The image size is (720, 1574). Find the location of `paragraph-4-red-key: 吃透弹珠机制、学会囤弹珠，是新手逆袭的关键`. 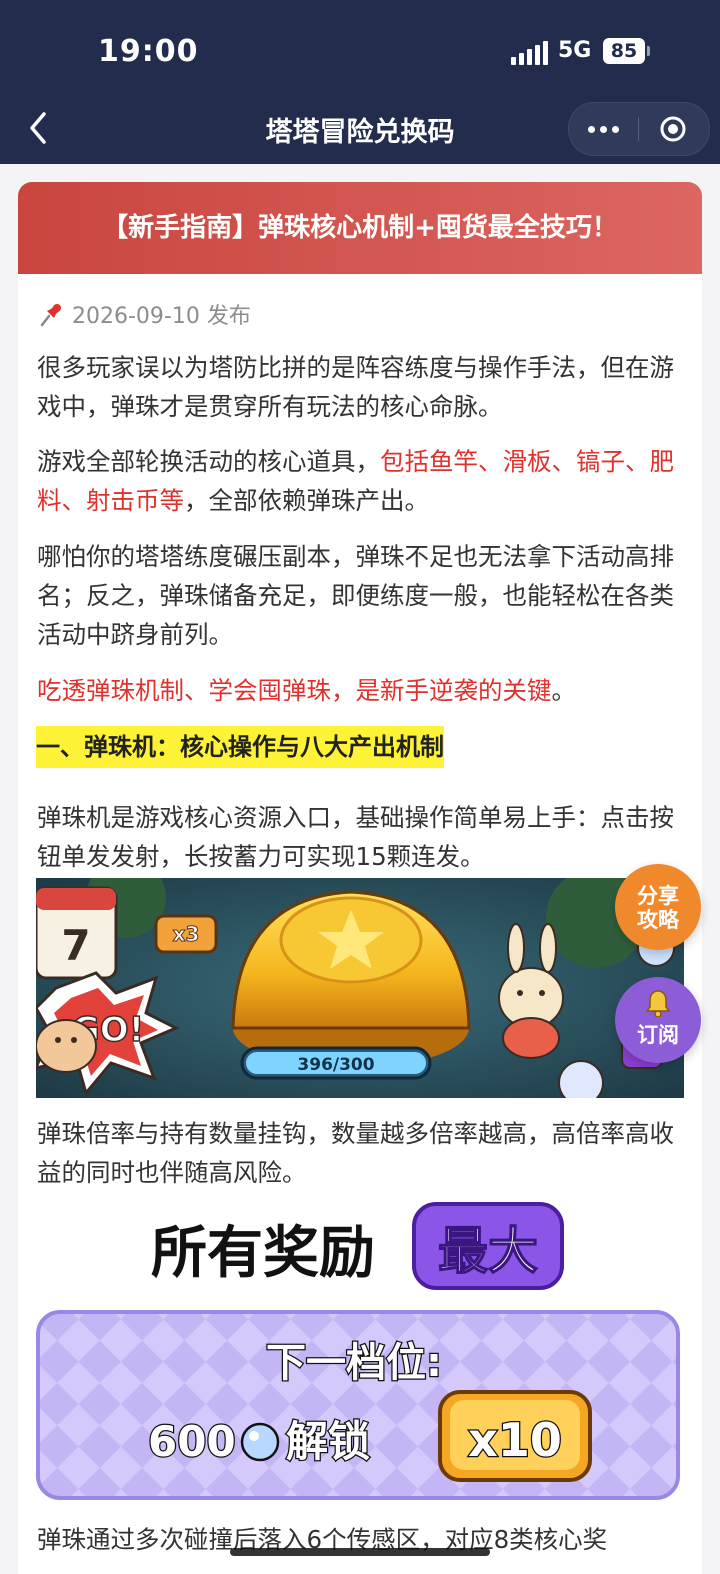

paragraph-4-red-key: 吃透弹珠机制、学会囤弹珠，是新手逆袭的关键 is located at coordinates (294, 690).